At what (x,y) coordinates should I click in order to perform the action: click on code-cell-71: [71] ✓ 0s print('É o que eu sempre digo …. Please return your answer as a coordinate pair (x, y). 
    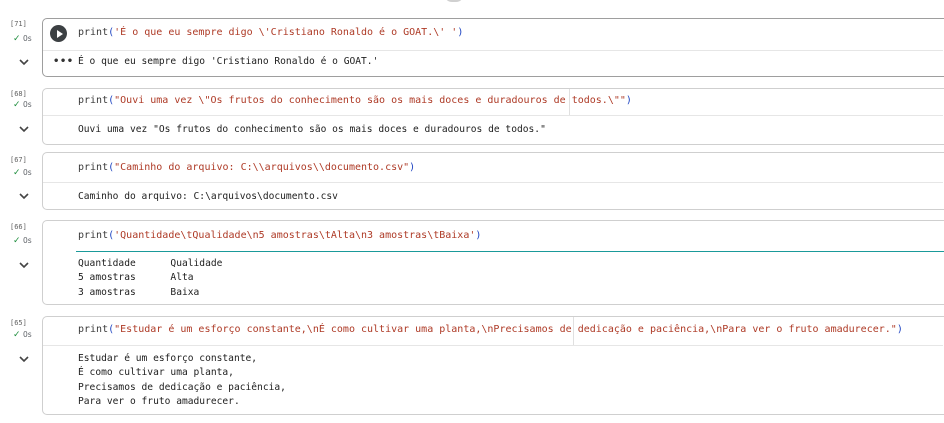
    Looking at the image, I should click on (472, 48).